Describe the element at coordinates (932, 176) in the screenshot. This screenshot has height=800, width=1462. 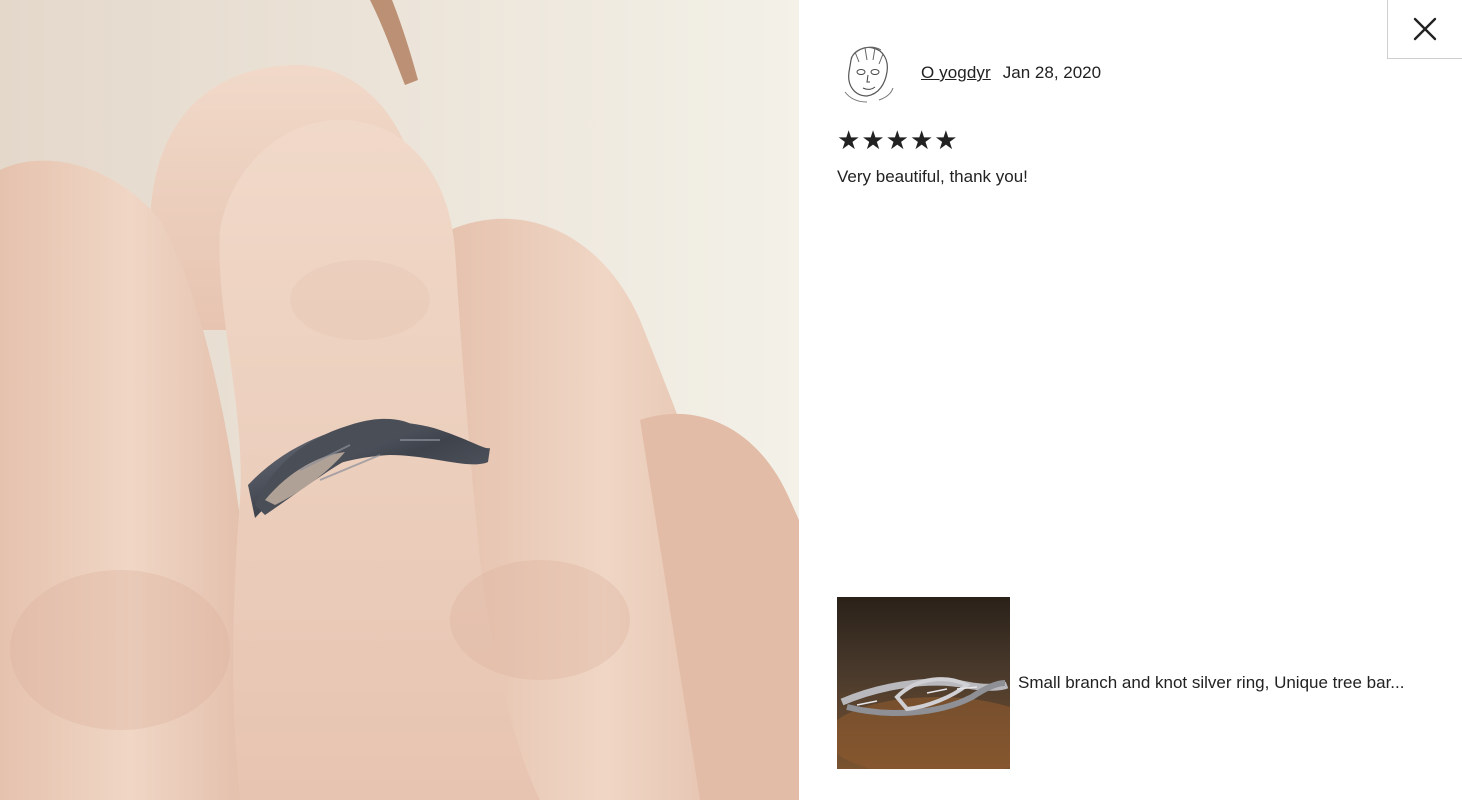
I see `review-text: Very beautiful, thank you!` at that location.